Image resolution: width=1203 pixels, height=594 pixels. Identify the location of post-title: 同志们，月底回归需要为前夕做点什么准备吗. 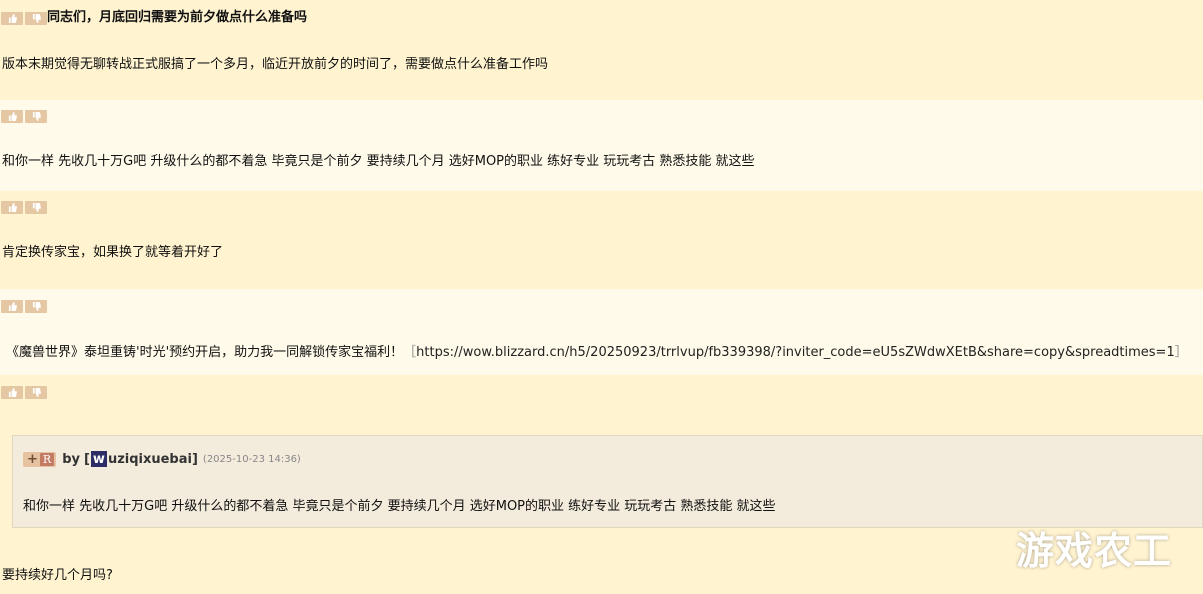
(177, 17).